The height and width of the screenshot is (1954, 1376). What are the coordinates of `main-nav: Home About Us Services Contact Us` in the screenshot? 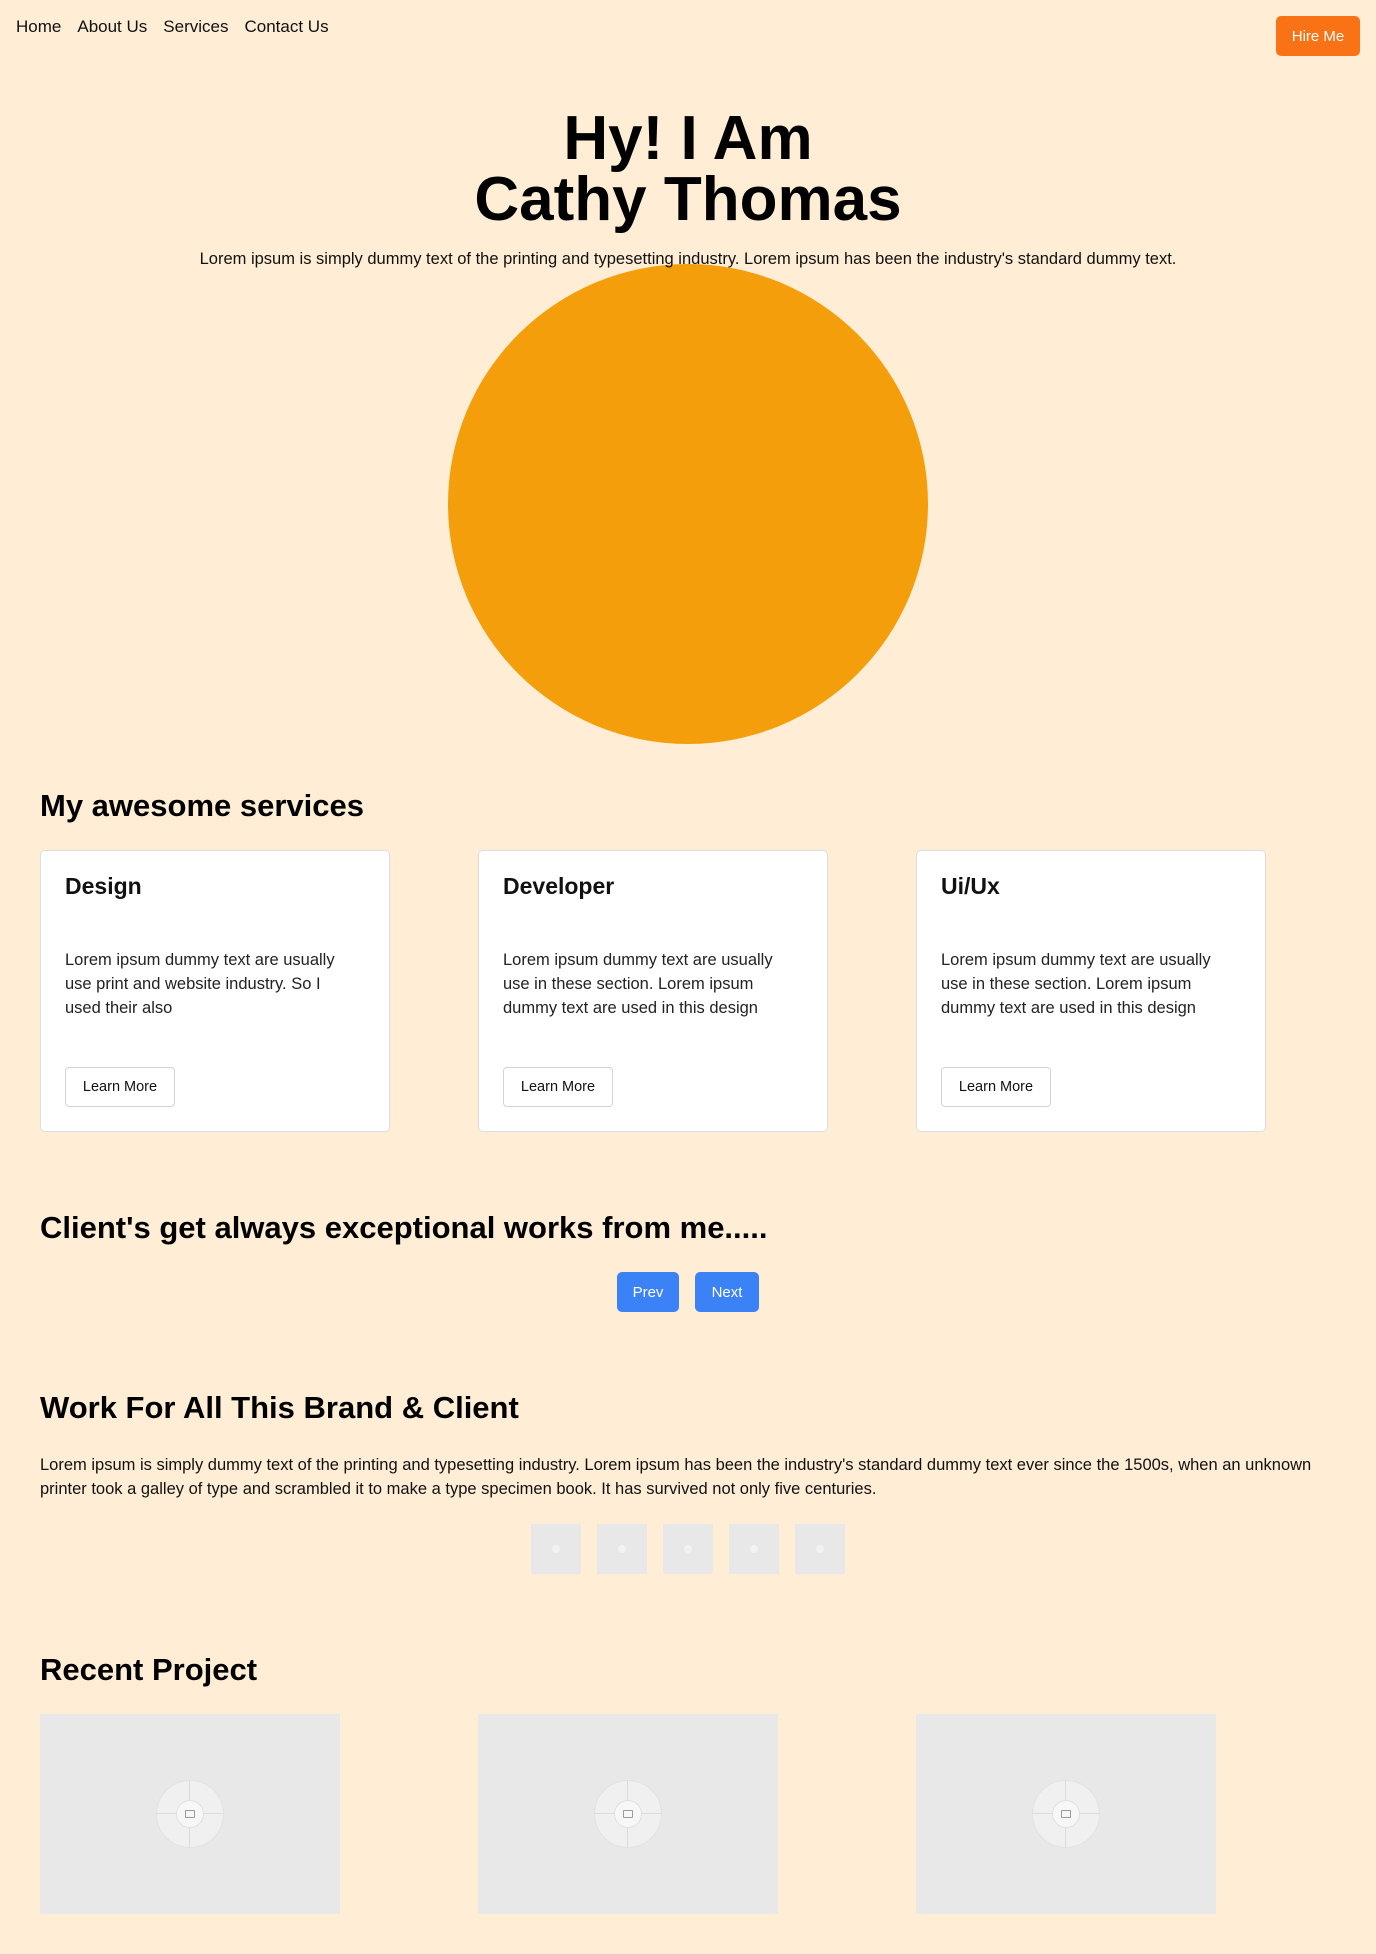 It's located at (172, 27).